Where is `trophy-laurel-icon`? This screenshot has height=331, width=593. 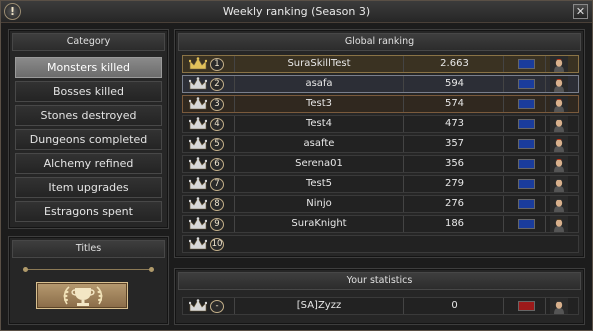 trophy-laurel-icon is located at coordinates (83, 296).